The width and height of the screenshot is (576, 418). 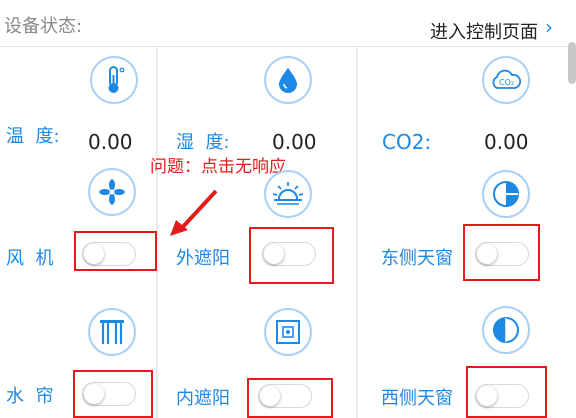 I want to click on issue-annotation: 问题：点击无响应, so click(x=218, y=167).